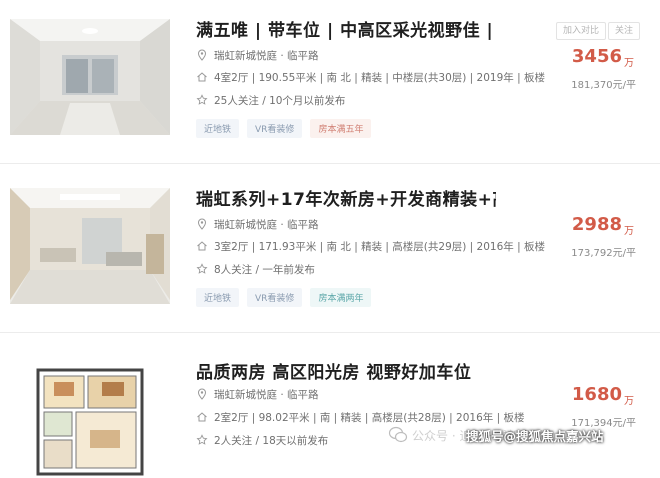 This screenshot has height=478, width=660. What do you see at coordinates (346, 370) in the screenshot?
I see `listing-title: 品质两房 高区阳光房 视野好加车位` at bounding box center [346, 370].